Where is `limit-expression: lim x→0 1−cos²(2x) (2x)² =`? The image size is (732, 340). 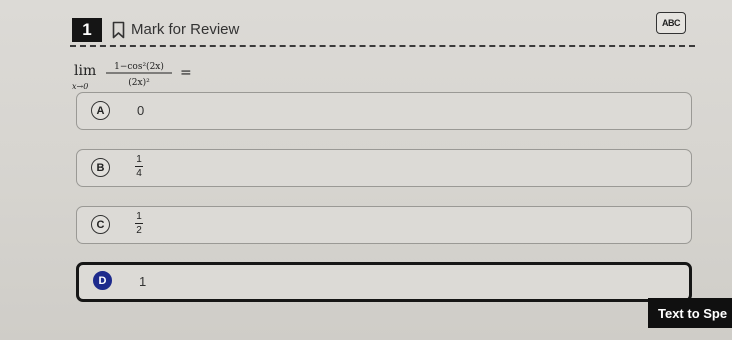
limit-expression: lim x→0 1−cos²(2x) (2x)² = is located at coordinates (132, 76).